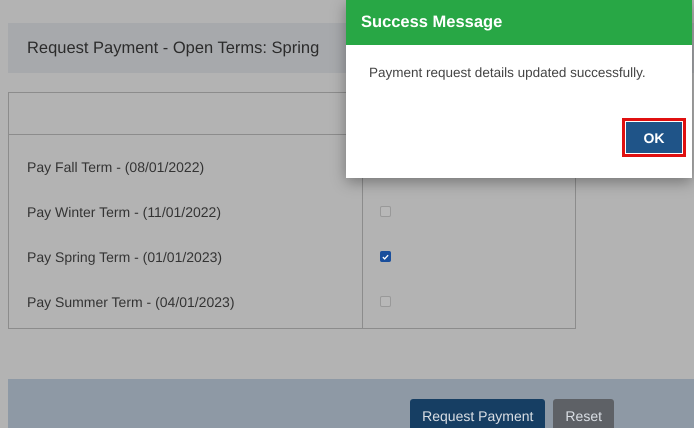 This screenshot has width=694, height=428. I want to click on ok-button: OK, so click(654, 137).